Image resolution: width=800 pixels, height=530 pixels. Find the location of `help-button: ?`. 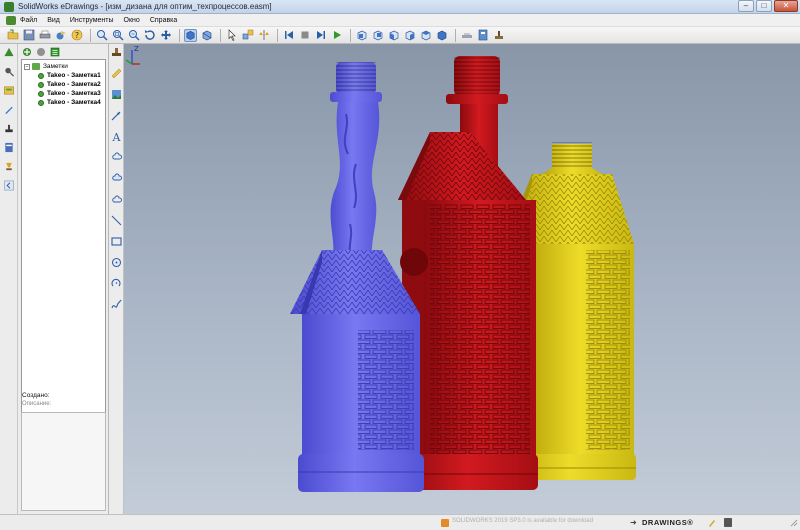

help-button: ? is located at coordinates (76, 35).